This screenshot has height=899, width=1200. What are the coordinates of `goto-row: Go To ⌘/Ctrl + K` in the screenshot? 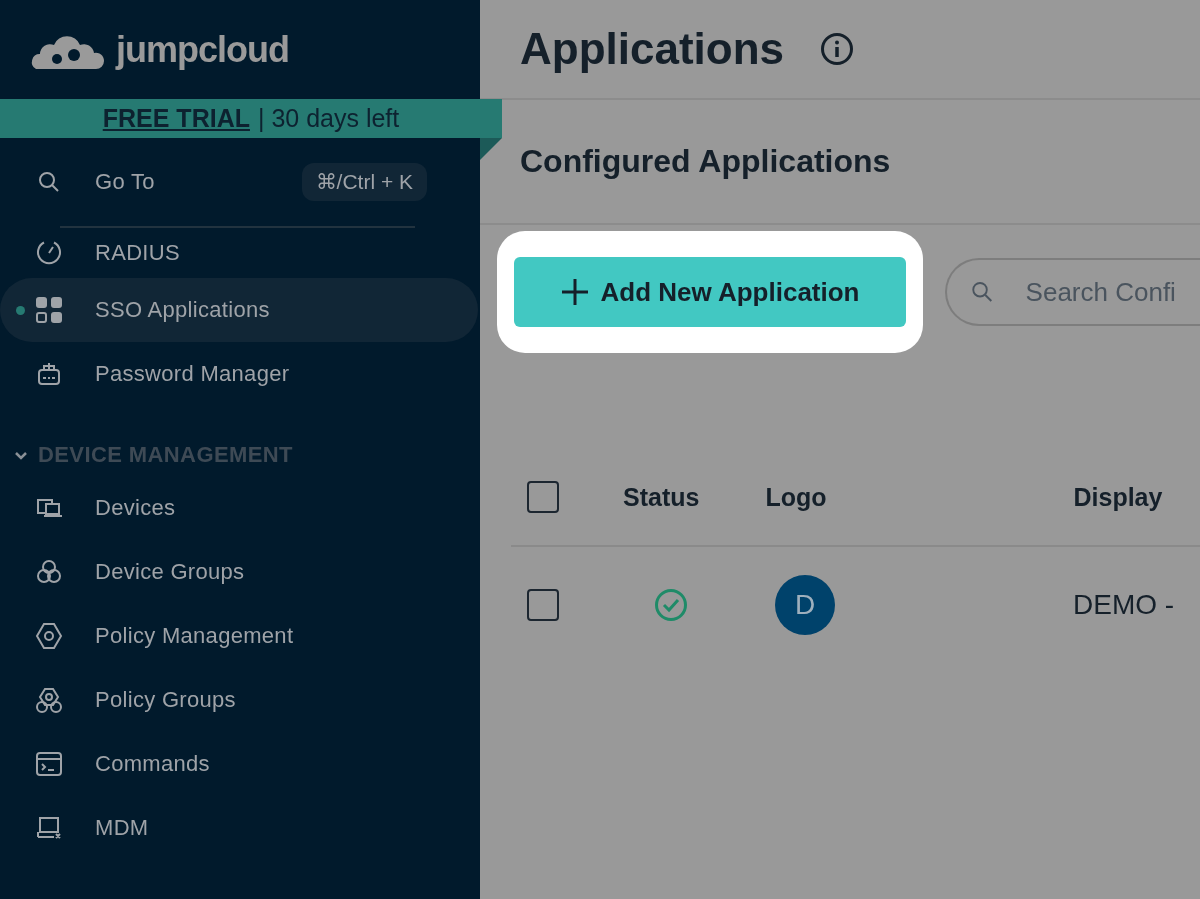 It's located at (240, 182).